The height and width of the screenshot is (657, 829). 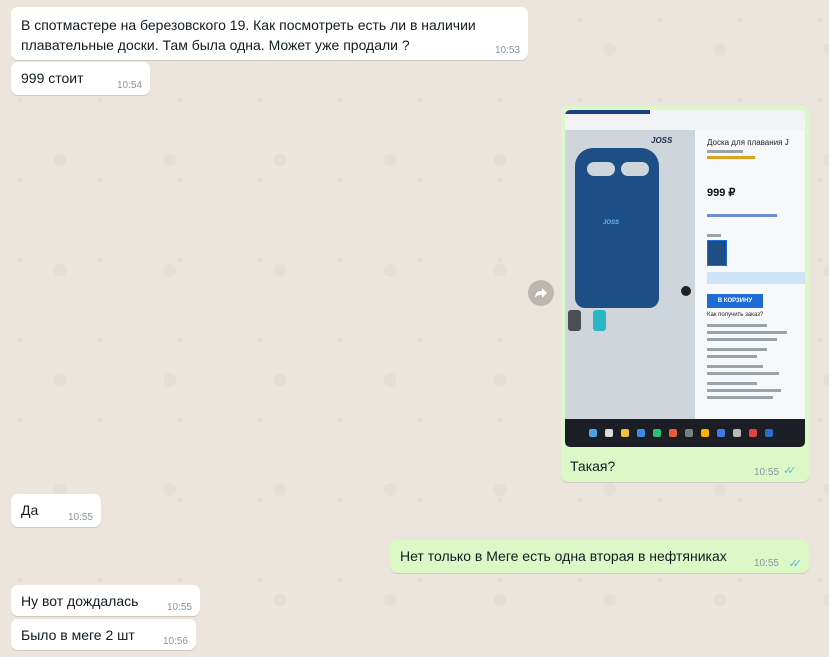 I want to click on forward-button, so click(x=541, y=293).